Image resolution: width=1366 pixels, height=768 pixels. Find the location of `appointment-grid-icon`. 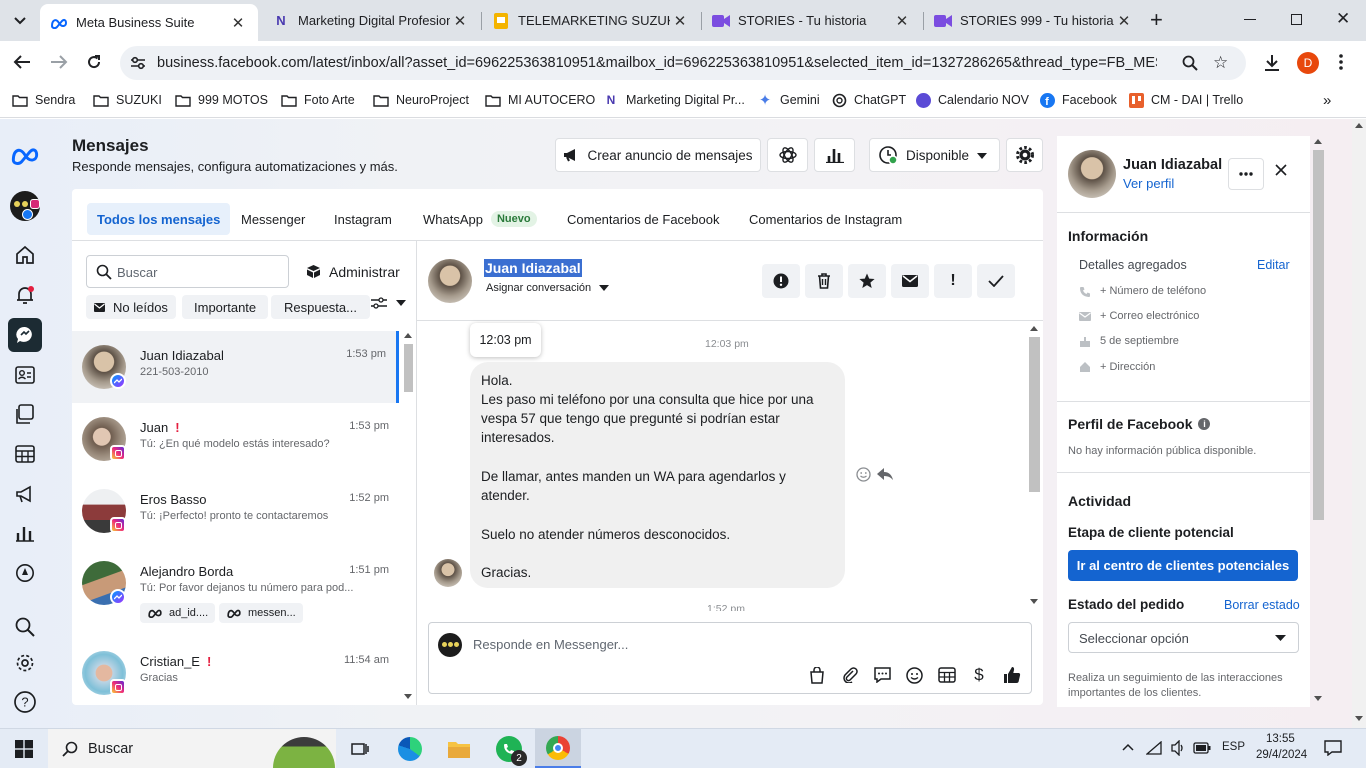

appointment-grid-icon is located at coordinates (947, 675).